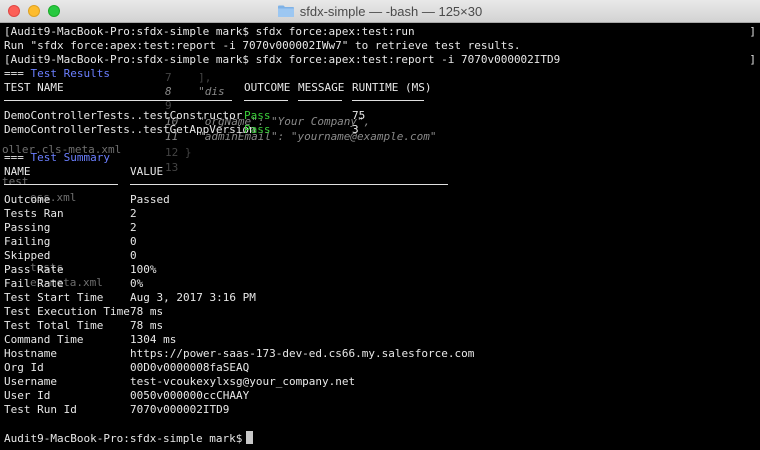  Describe the element at coordinates (137, 283) in the screenshot. I see `summary-row-value: 0%` at that location.